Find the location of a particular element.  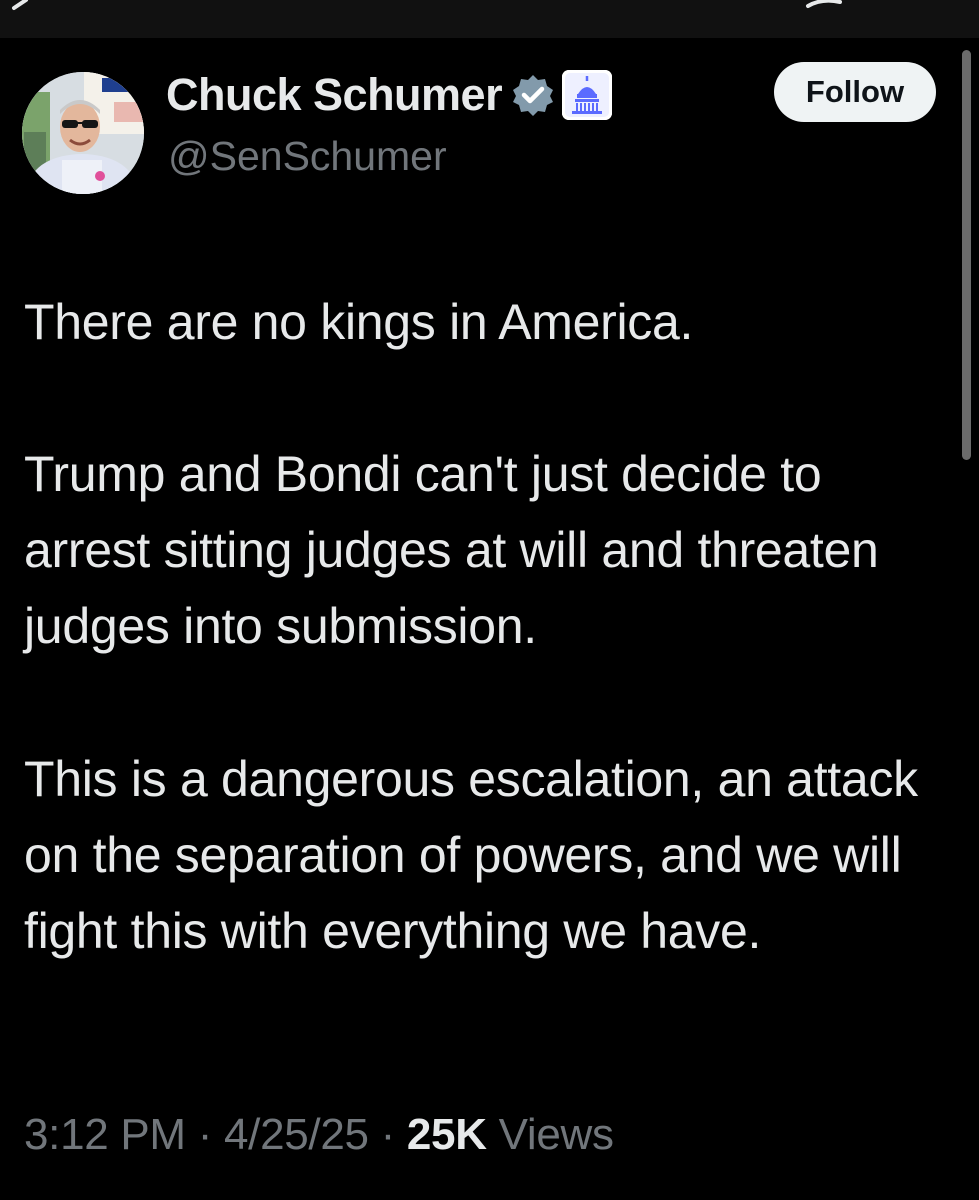

post-meta: 3:12 PM · 4/25/25 · 25K Views is located at coordinates (319, 1135).